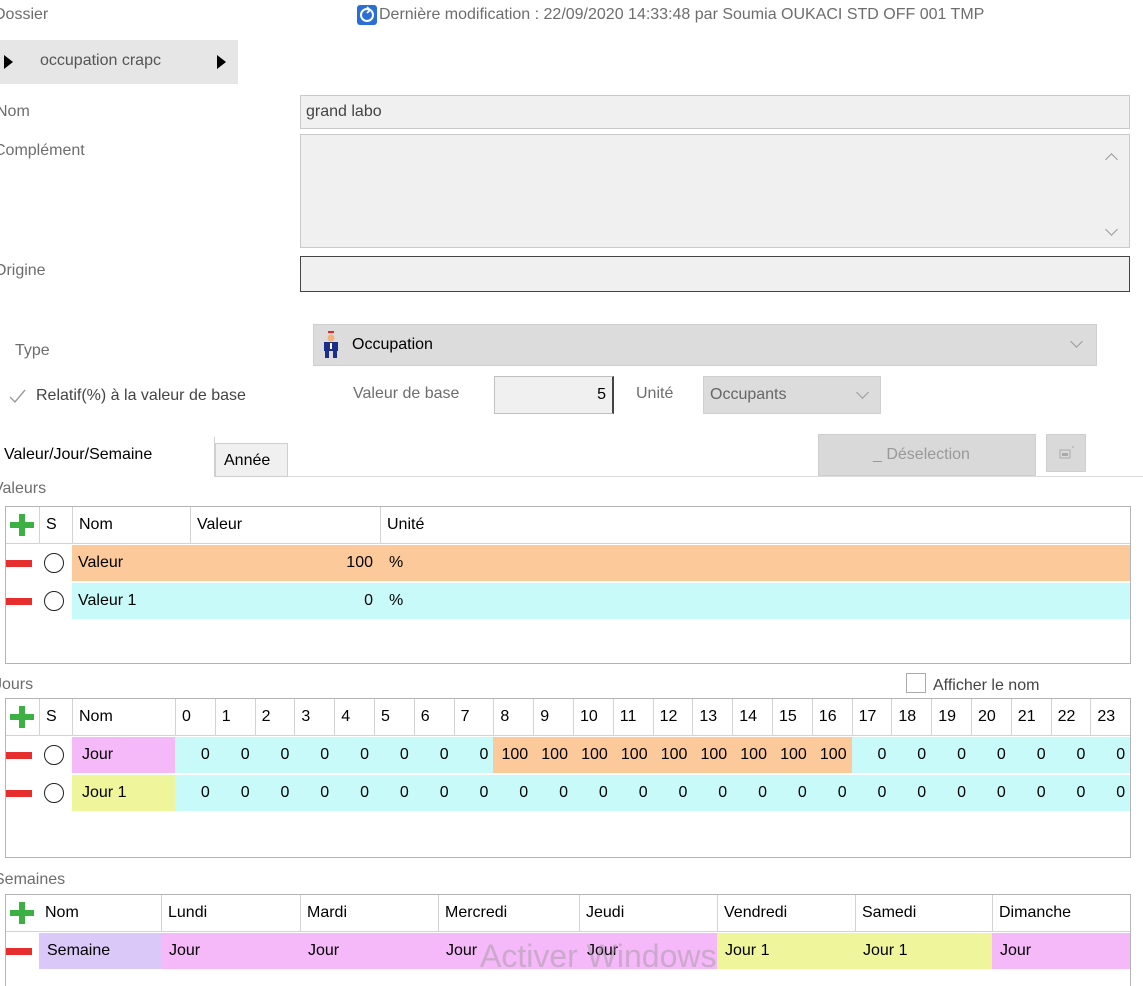  Describe the element at coordinates (473, 717) in the screenshot. I see `hour-header-7: 7` at that location.